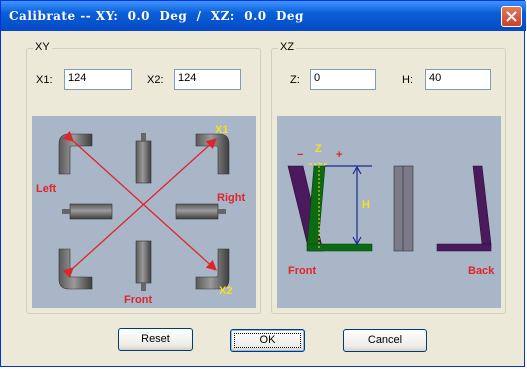 The height and width of the screenshot is (369, 527). I want to click on close-icon, so click(511, 16).